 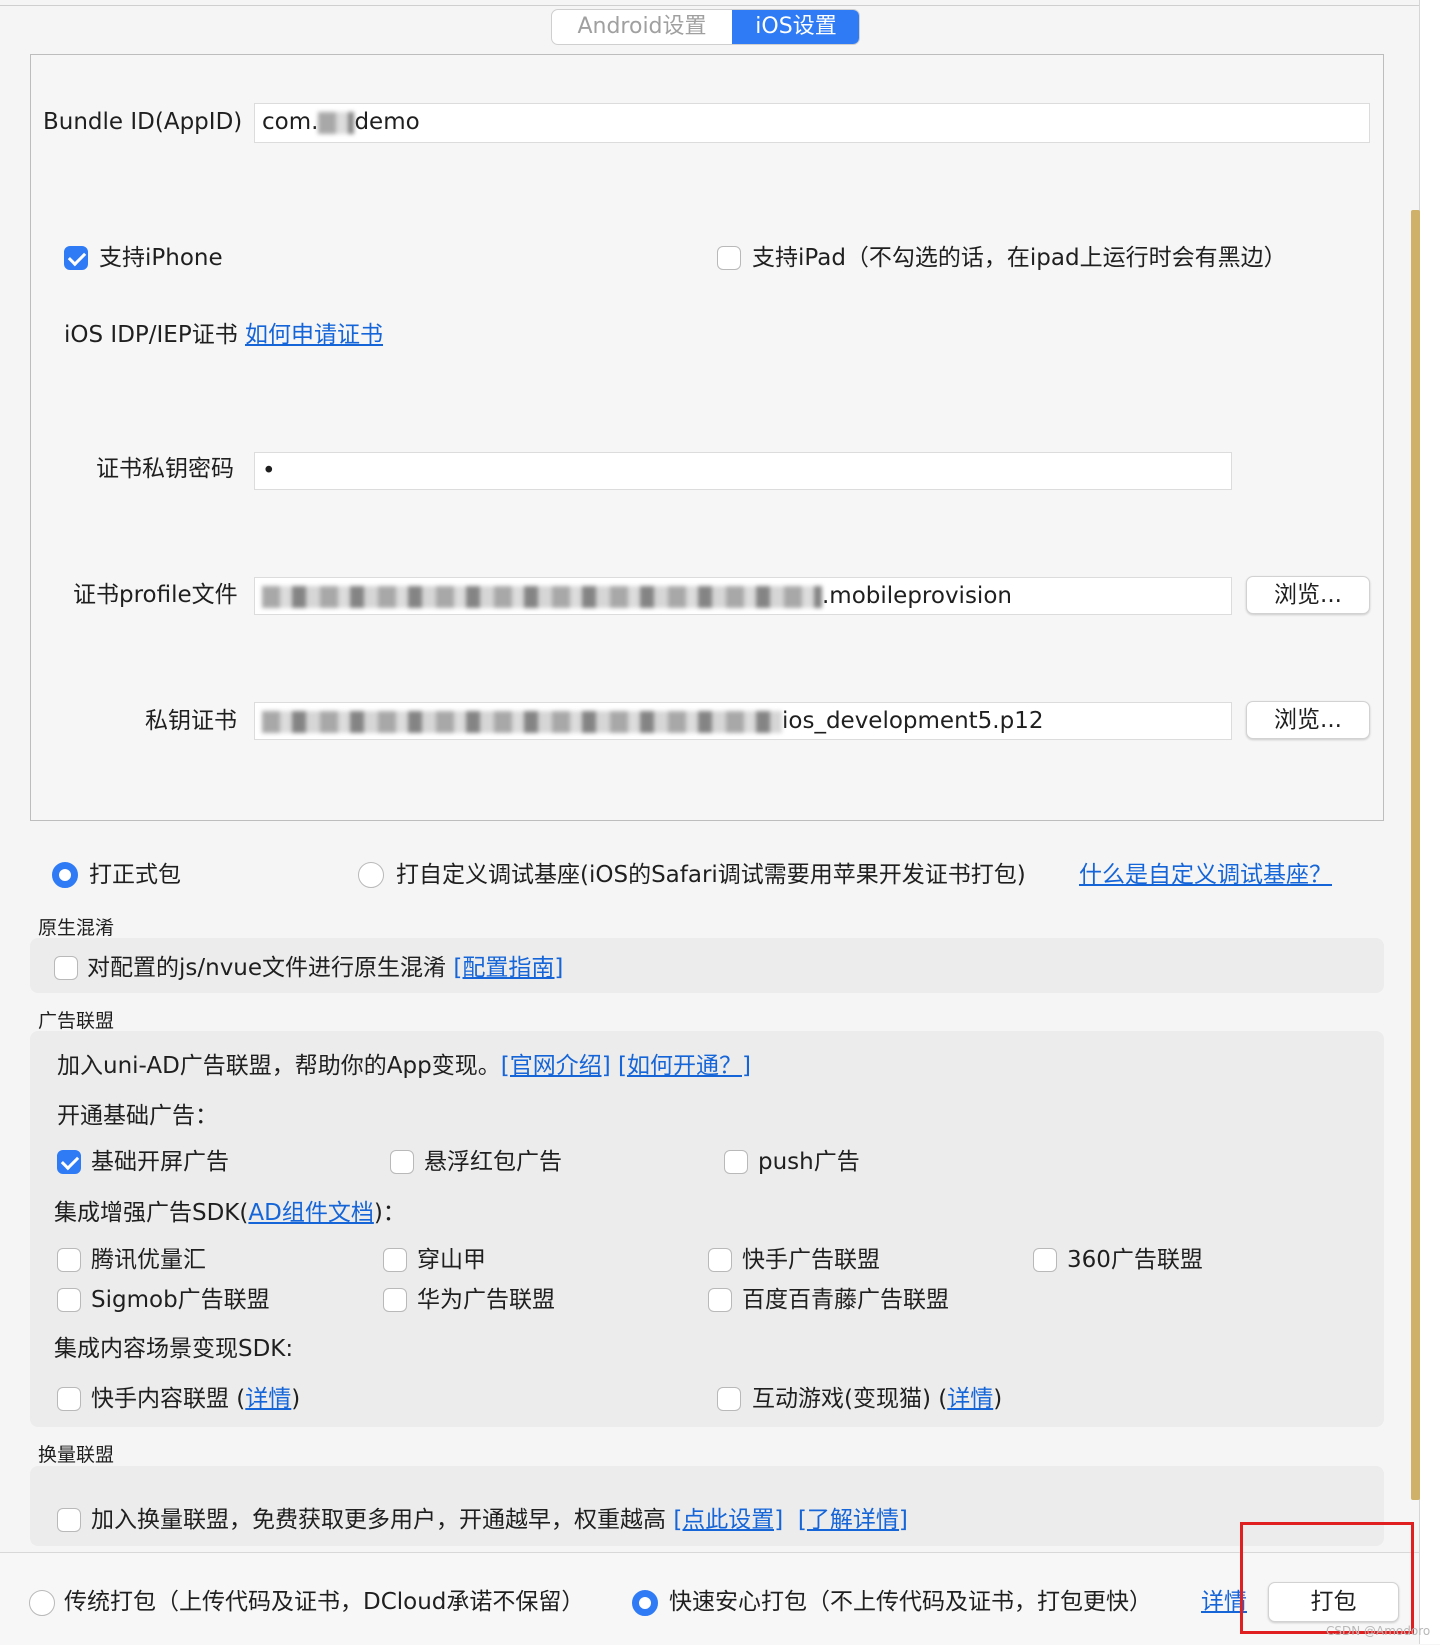 I want to click on custom-base-label: 打自定义调试基座(iOS的Safari调试需要用苹果开发证书打包), so click(x=711, y=875).